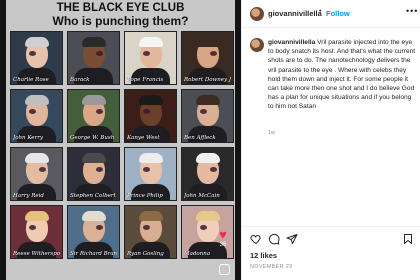  What do you see at coordinates (295, 13) in the screenshot?
I see `header-username: giovannivillella` at bounding box center [295, 13].